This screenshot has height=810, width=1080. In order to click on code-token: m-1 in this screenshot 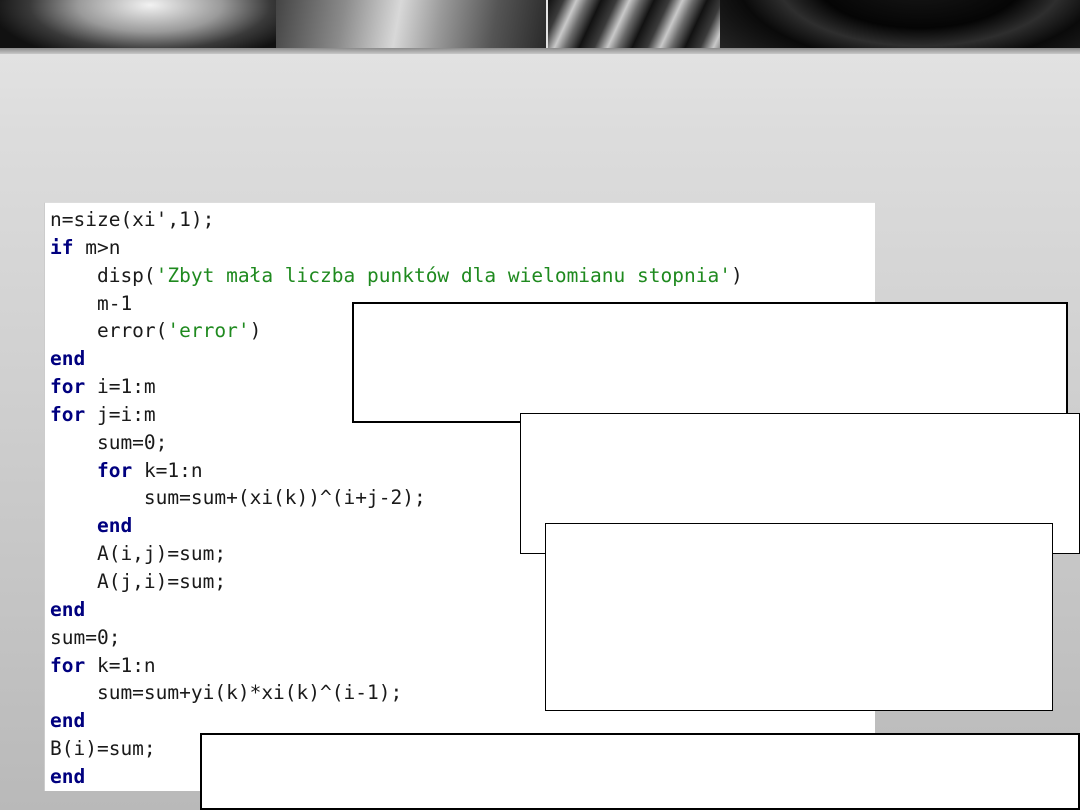, I will do `click(91, 303)`.